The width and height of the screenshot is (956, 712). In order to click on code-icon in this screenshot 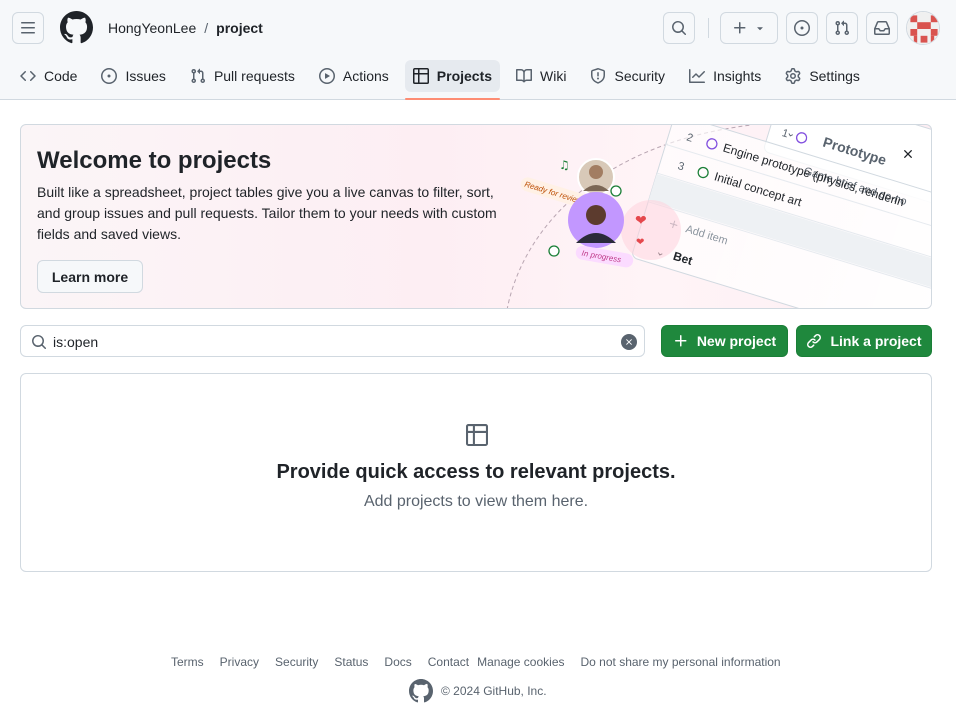, I will do `click(28, 76)`.